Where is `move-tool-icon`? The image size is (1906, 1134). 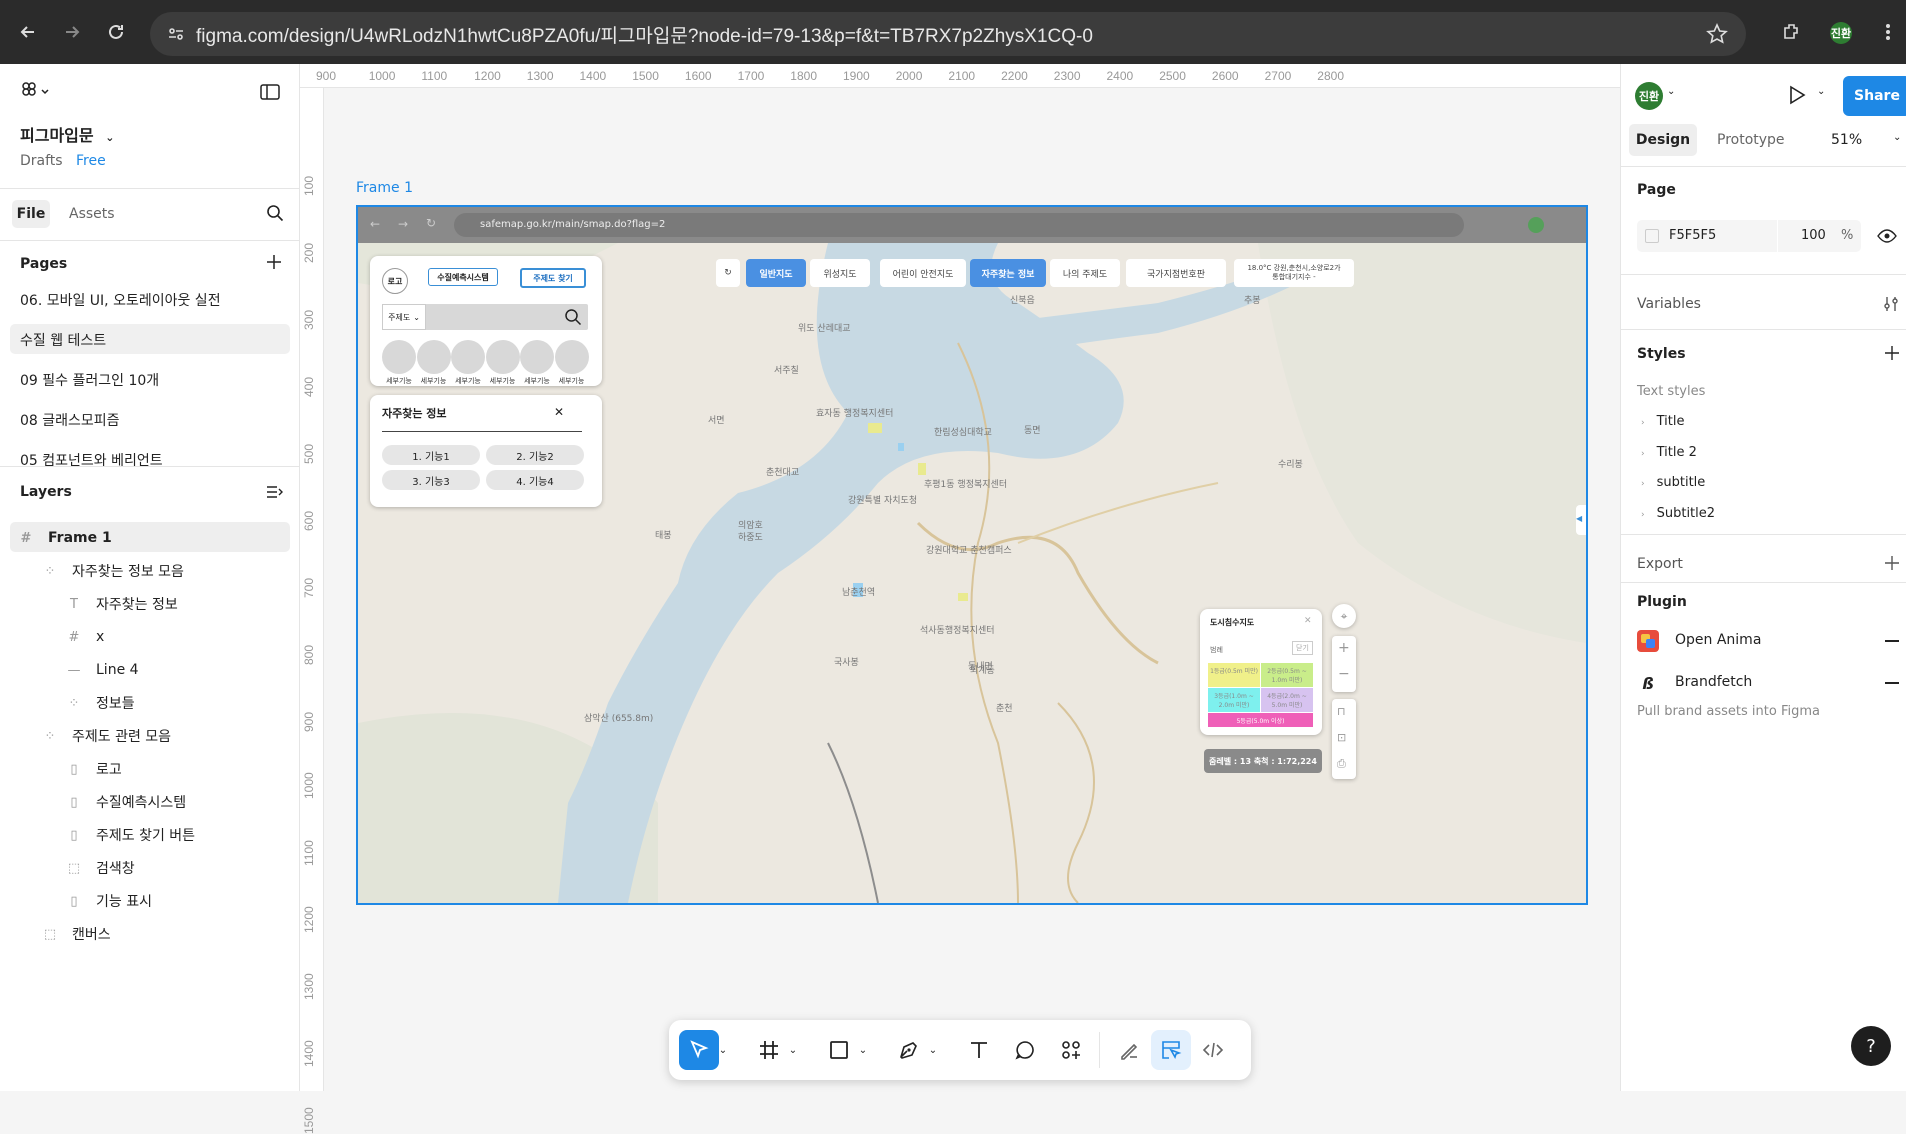
move-tool-icon is located at coordinates (699, 1050).